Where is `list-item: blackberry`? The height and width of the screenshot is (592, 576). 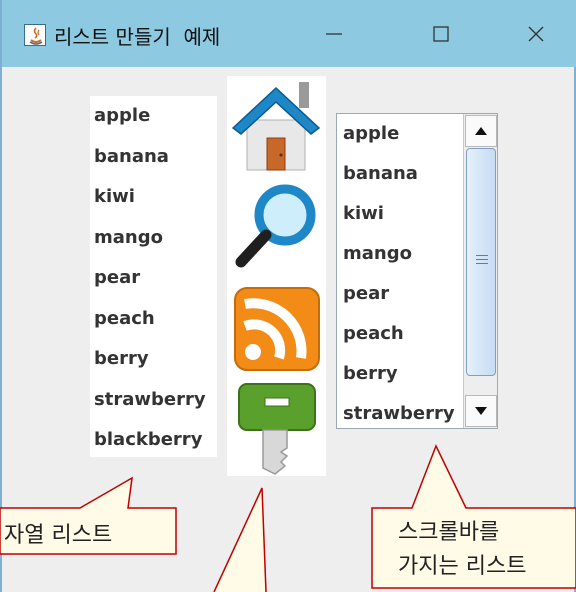 list-item: blackberry is located at coordinates (153, 440).